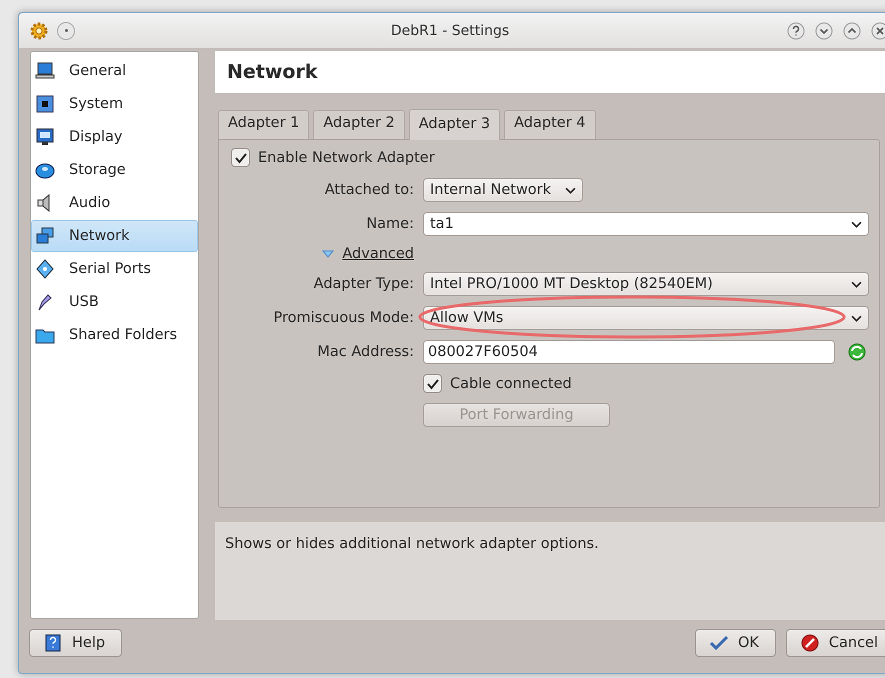 Image resolution: width=885 pixels, height=678 pixels. Describe the element at coordinates (369, 190) in the screenshot. I see `field-label: Attached to:` at that location.